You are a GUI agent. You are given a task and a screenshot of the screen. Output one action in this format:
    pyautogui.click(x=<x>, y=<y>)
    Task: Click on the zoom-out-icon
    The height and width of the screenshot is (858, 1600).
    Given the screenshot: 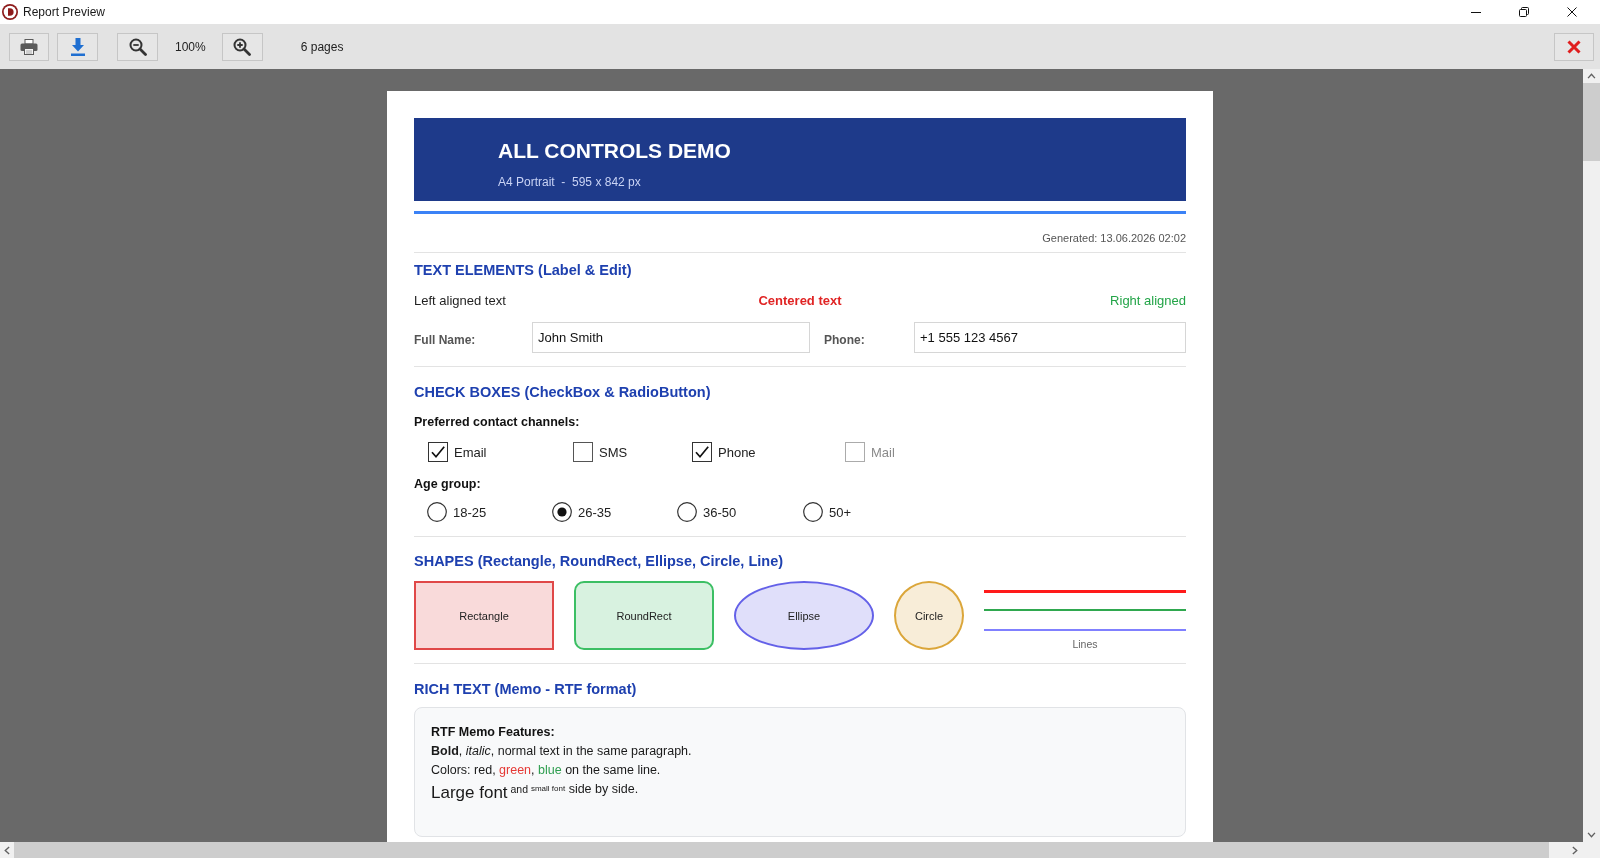 What is the action you would take?
    pyautogui.click(x=137, y=47)
    